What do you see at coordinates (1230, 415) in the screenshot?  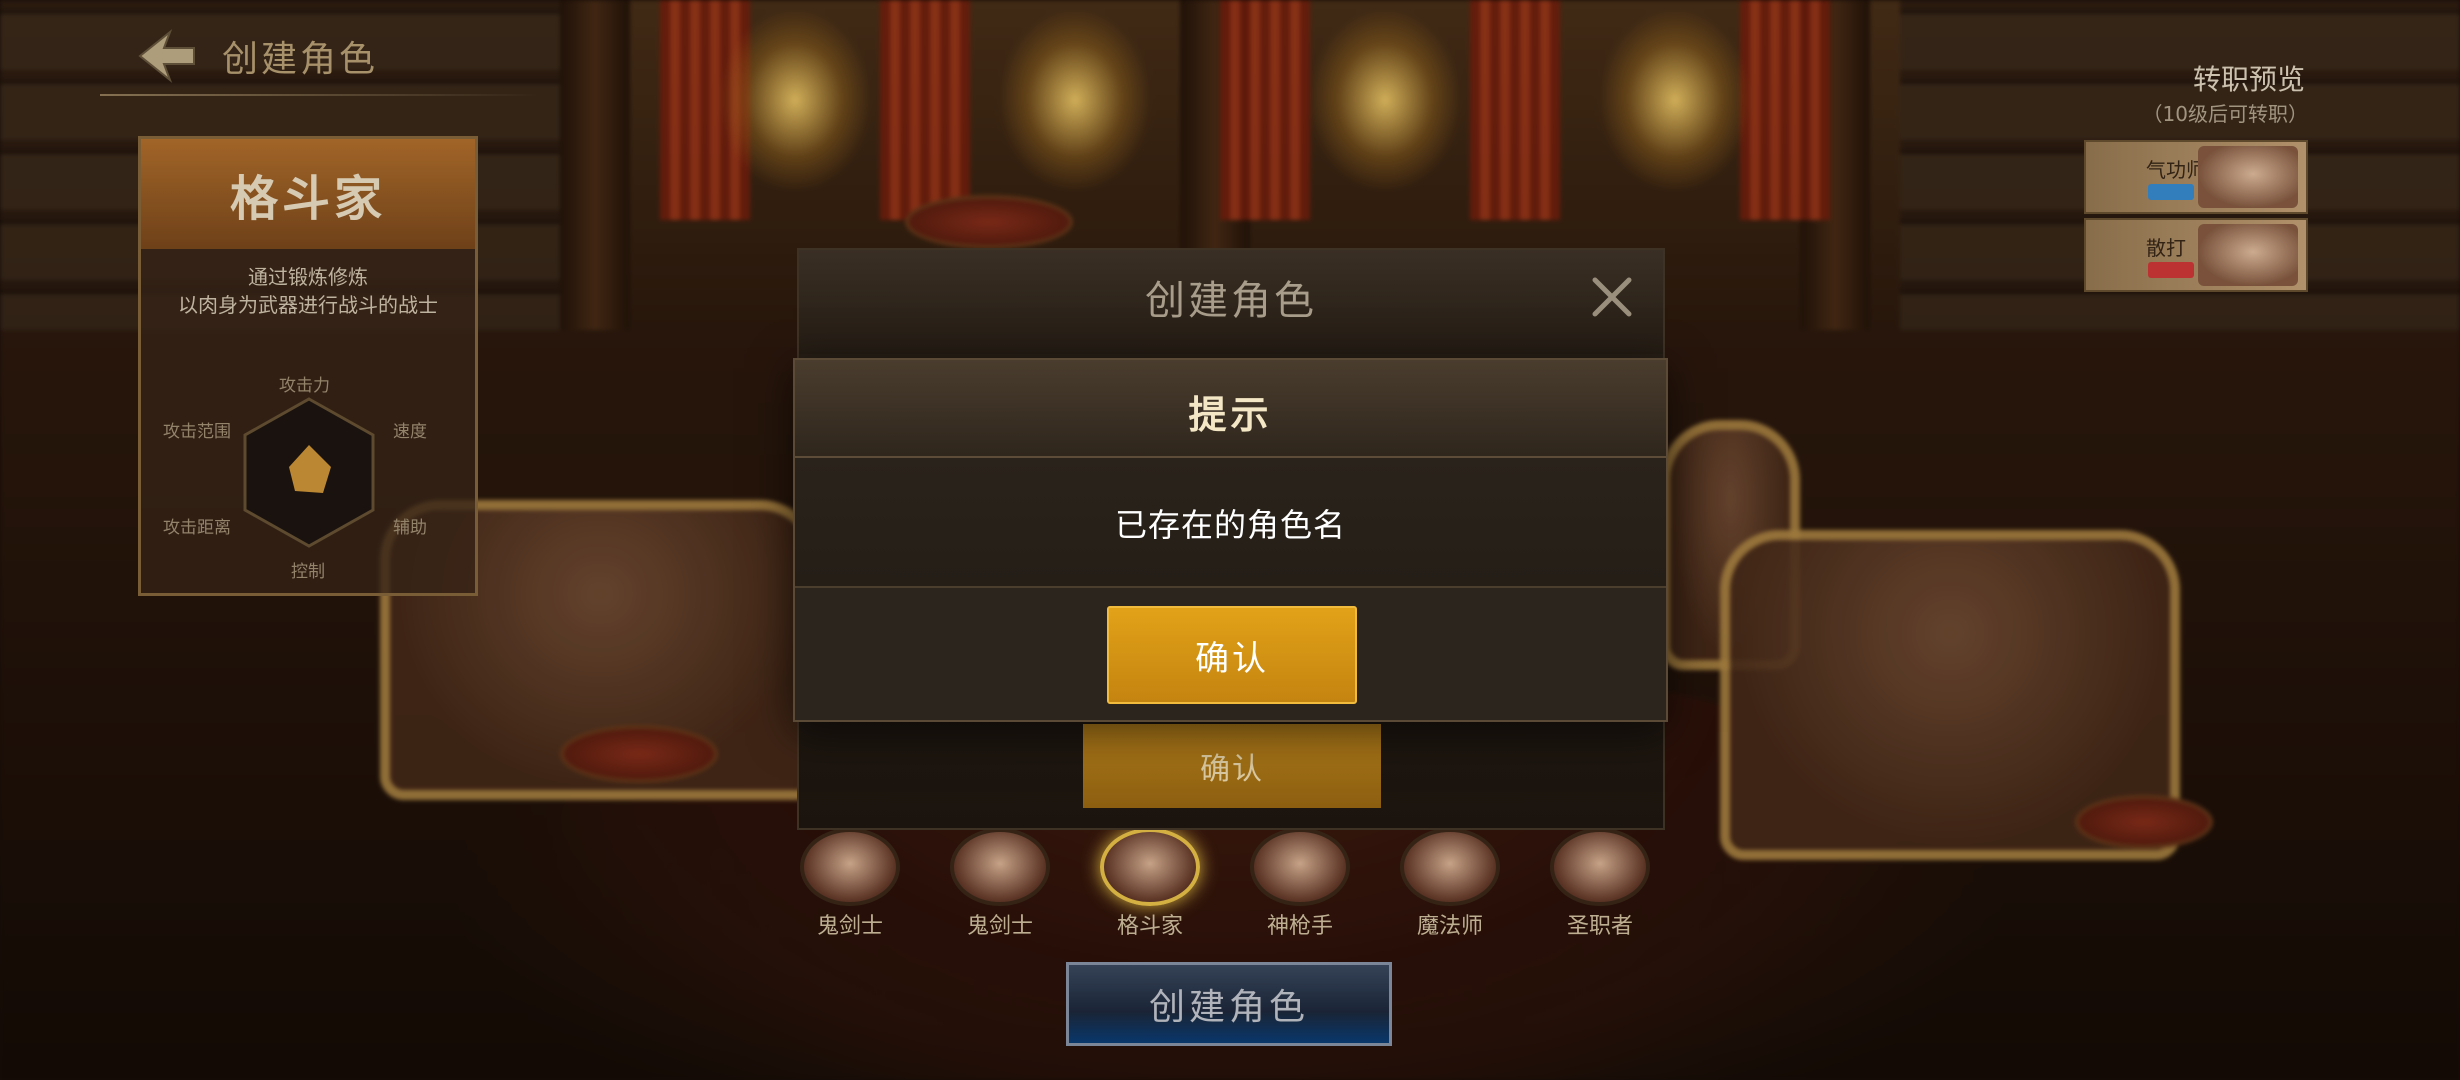 I see `hint-title: 提示` at bounding box center [1230, 415].